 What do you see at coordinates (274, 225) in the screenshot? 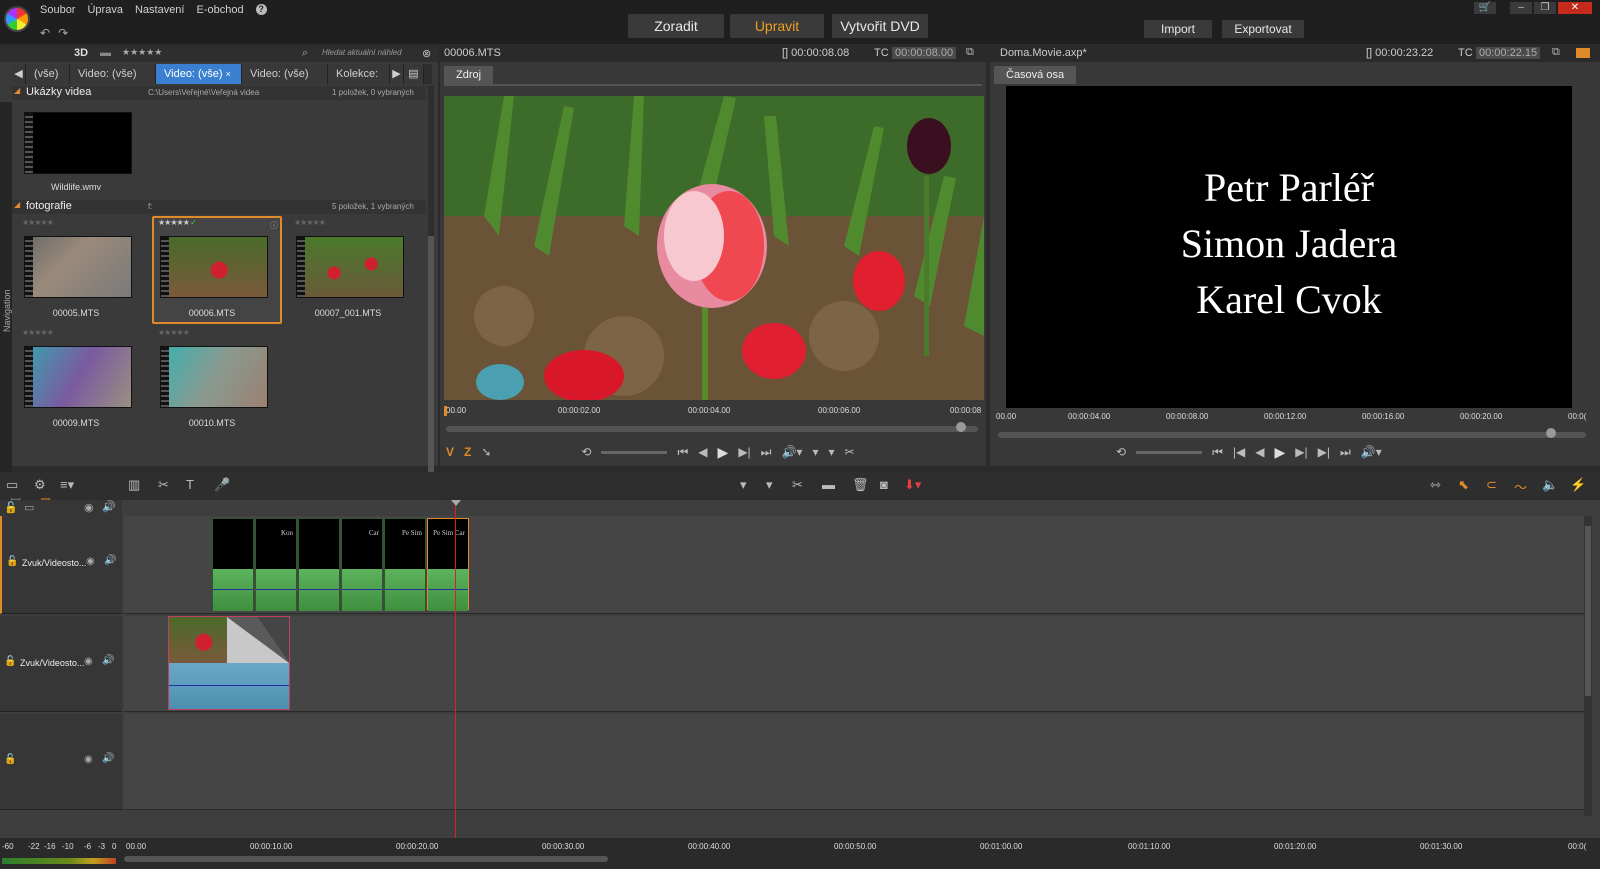
I see `info-icon: ⓘ` at bounding box center [274, 225].